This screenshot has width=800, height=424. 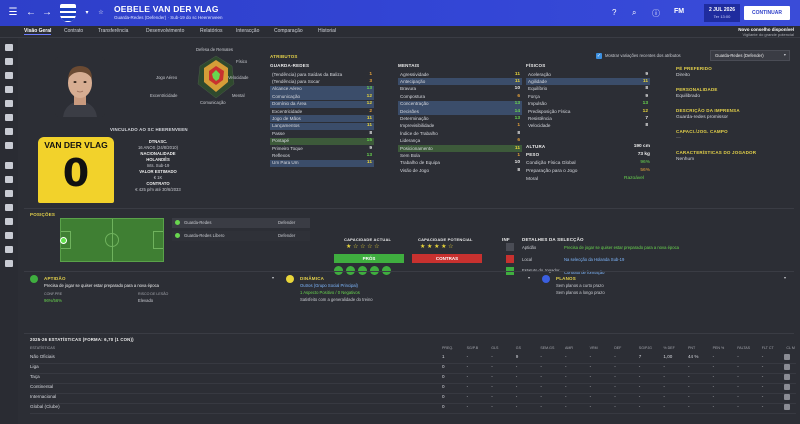 What do you see at coordinates (588, 89) in the screenshot?
I see `attribute-row: Equilíbrio 8` at bounding box center [588, 89].